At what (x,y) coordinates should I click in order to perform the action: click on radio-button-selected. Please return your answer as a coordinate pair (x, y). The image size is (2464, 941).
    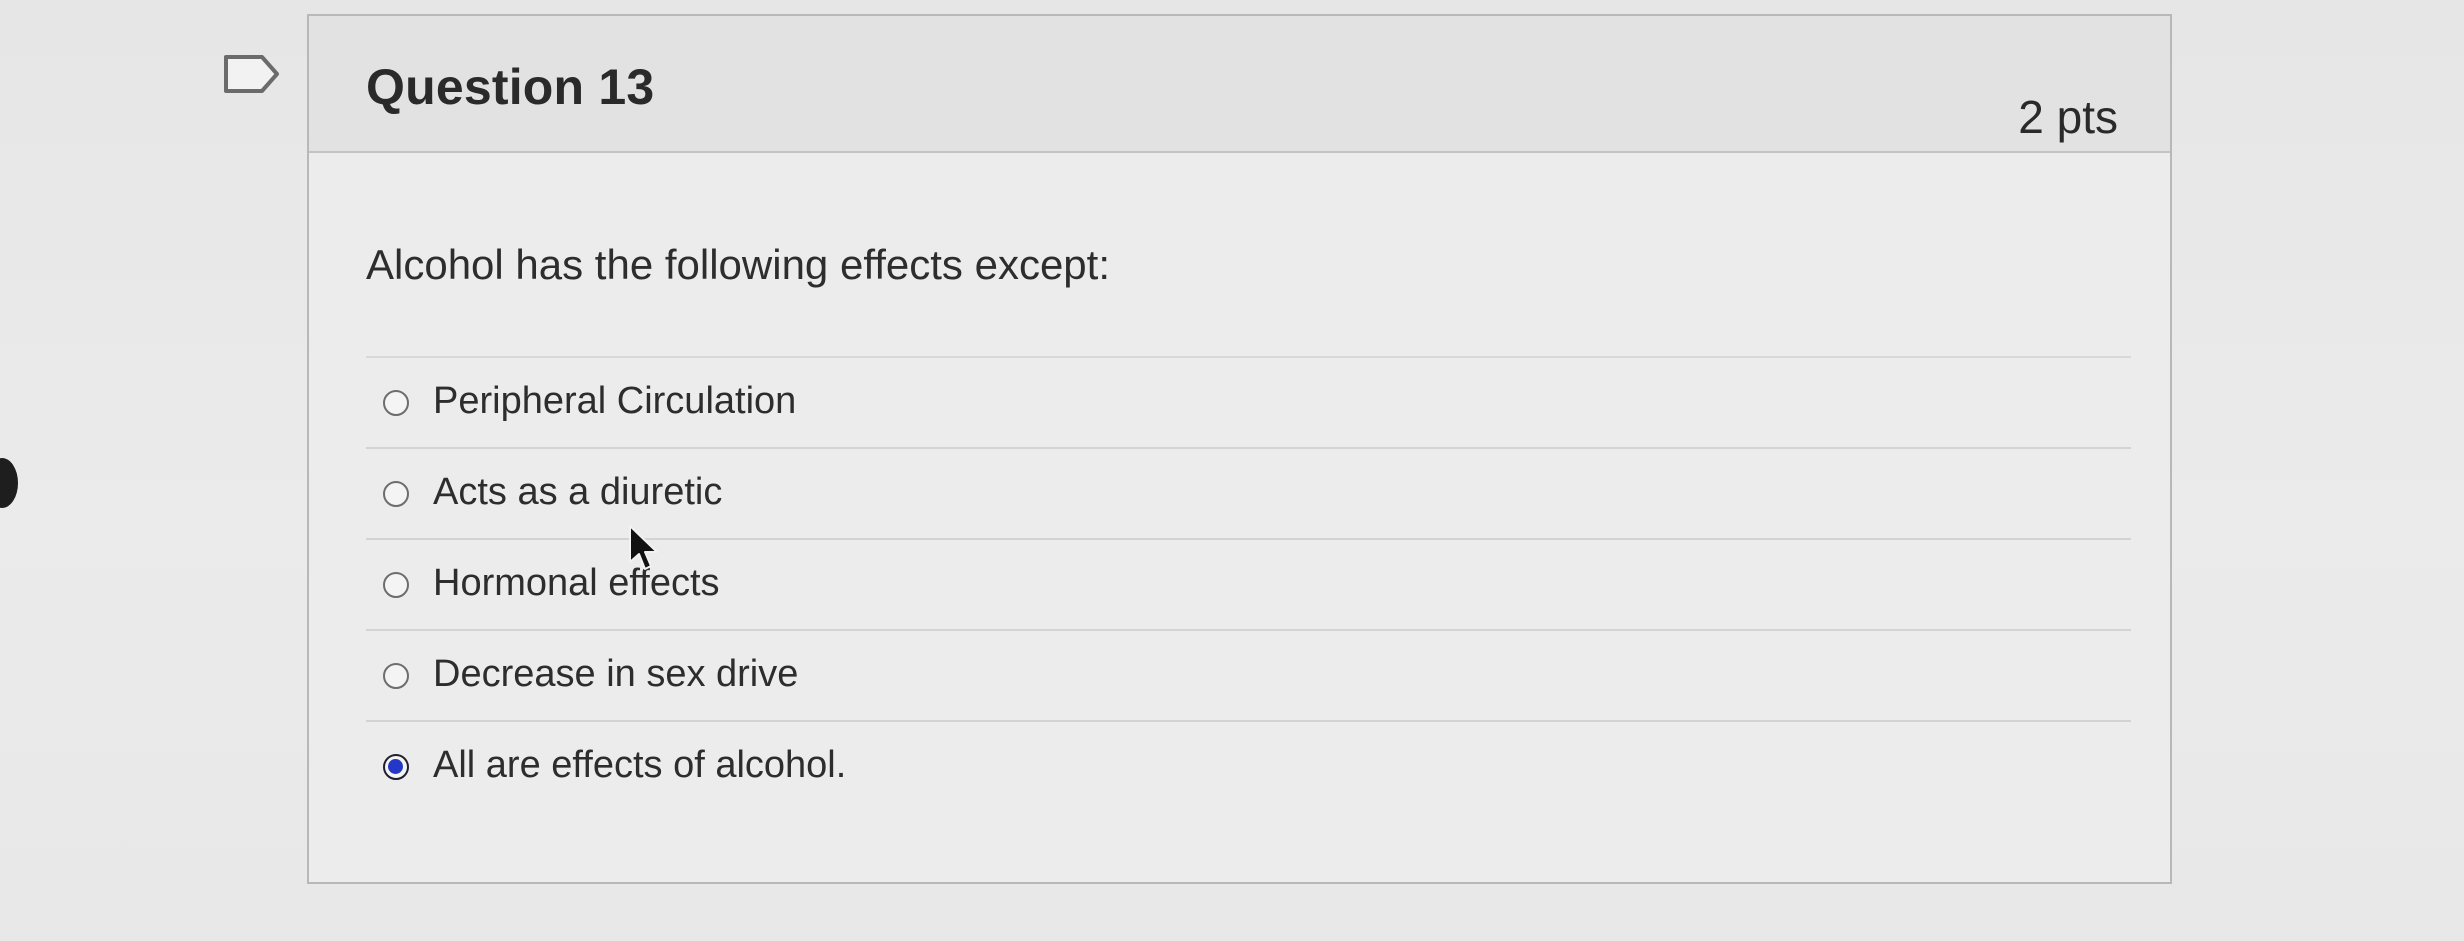
    Looking at the image, I should click on (396, 767).